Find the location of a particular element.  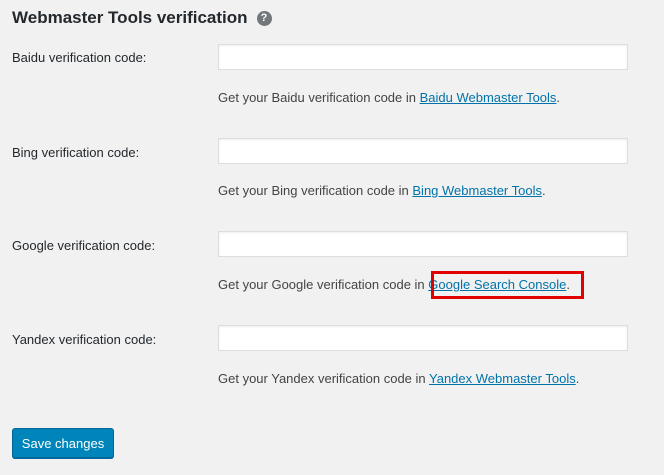

bing-verification-label: Bing verification code: is located at coordinates (76, 152).